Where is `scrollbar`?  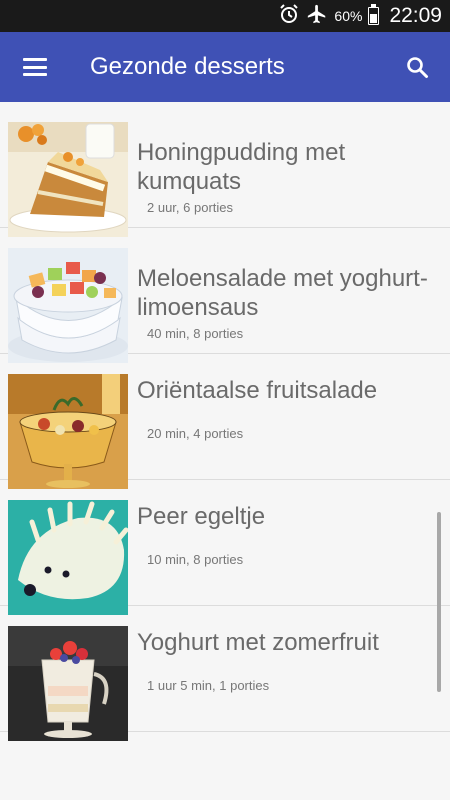
scrollbar is located at coordinates (439, 602).